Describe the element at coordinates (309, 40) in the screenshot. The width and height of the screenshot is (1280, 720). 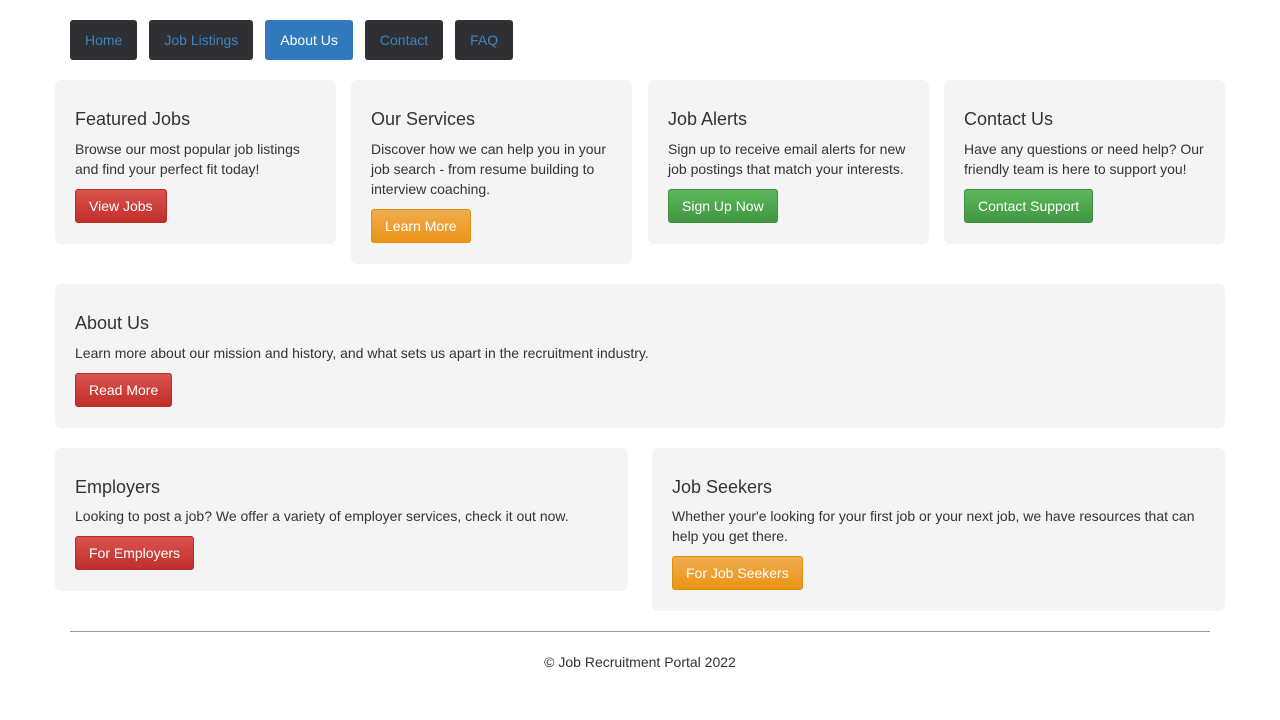
I see `nav-about-us: About Us` at that location.